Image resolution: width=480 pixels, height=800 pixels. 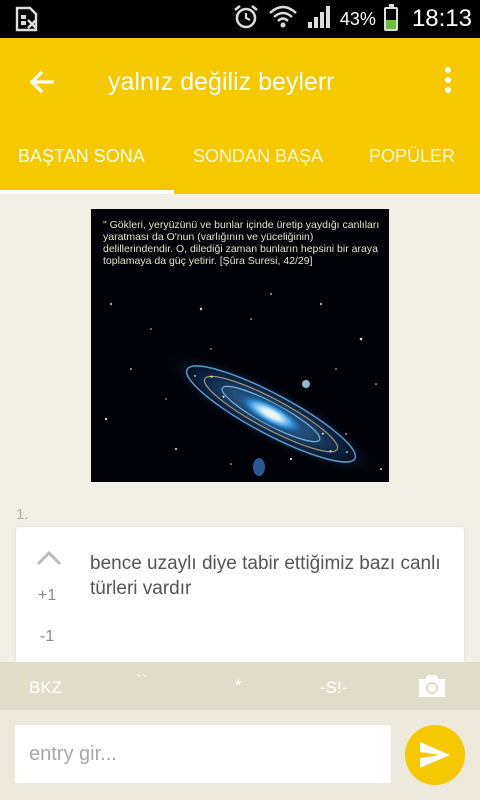 I want to click on send-icon, so click(x=435, y=755).